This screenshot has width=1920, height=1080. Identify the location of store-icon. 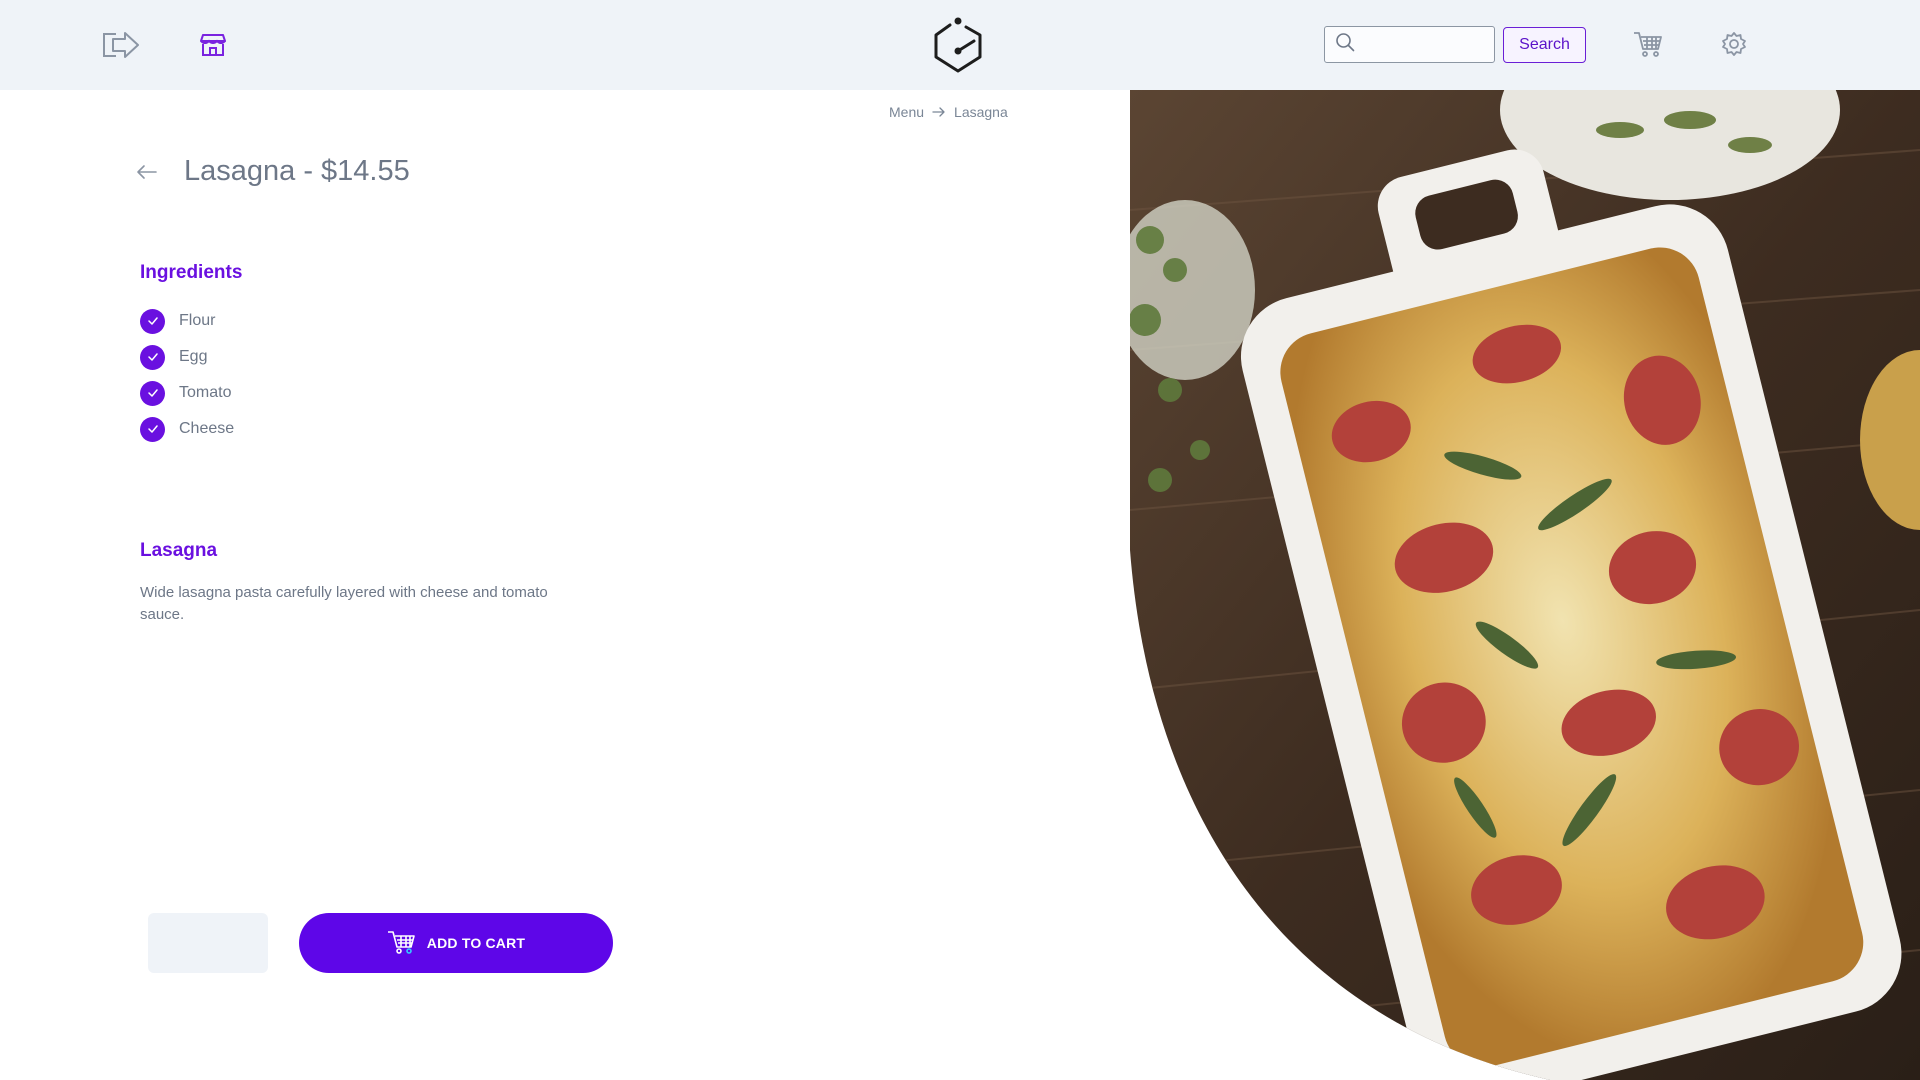
(213, 45).